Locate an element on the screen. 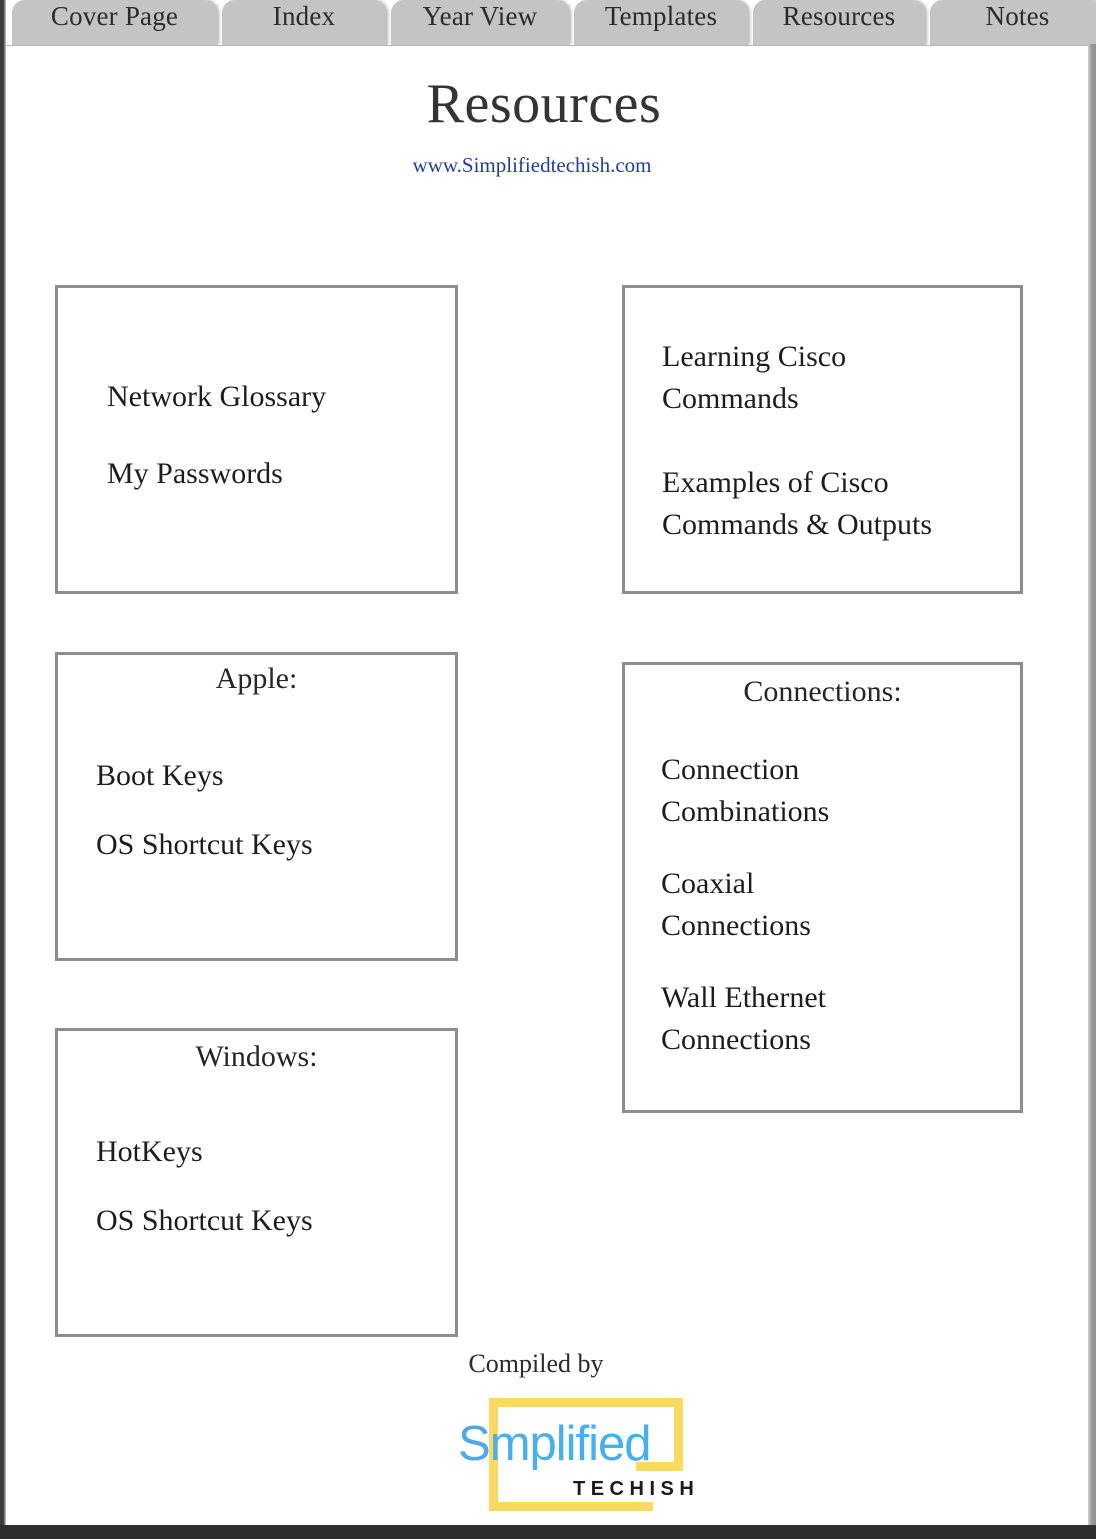  tab-resources: Resources is located at coordinates (839, 22).